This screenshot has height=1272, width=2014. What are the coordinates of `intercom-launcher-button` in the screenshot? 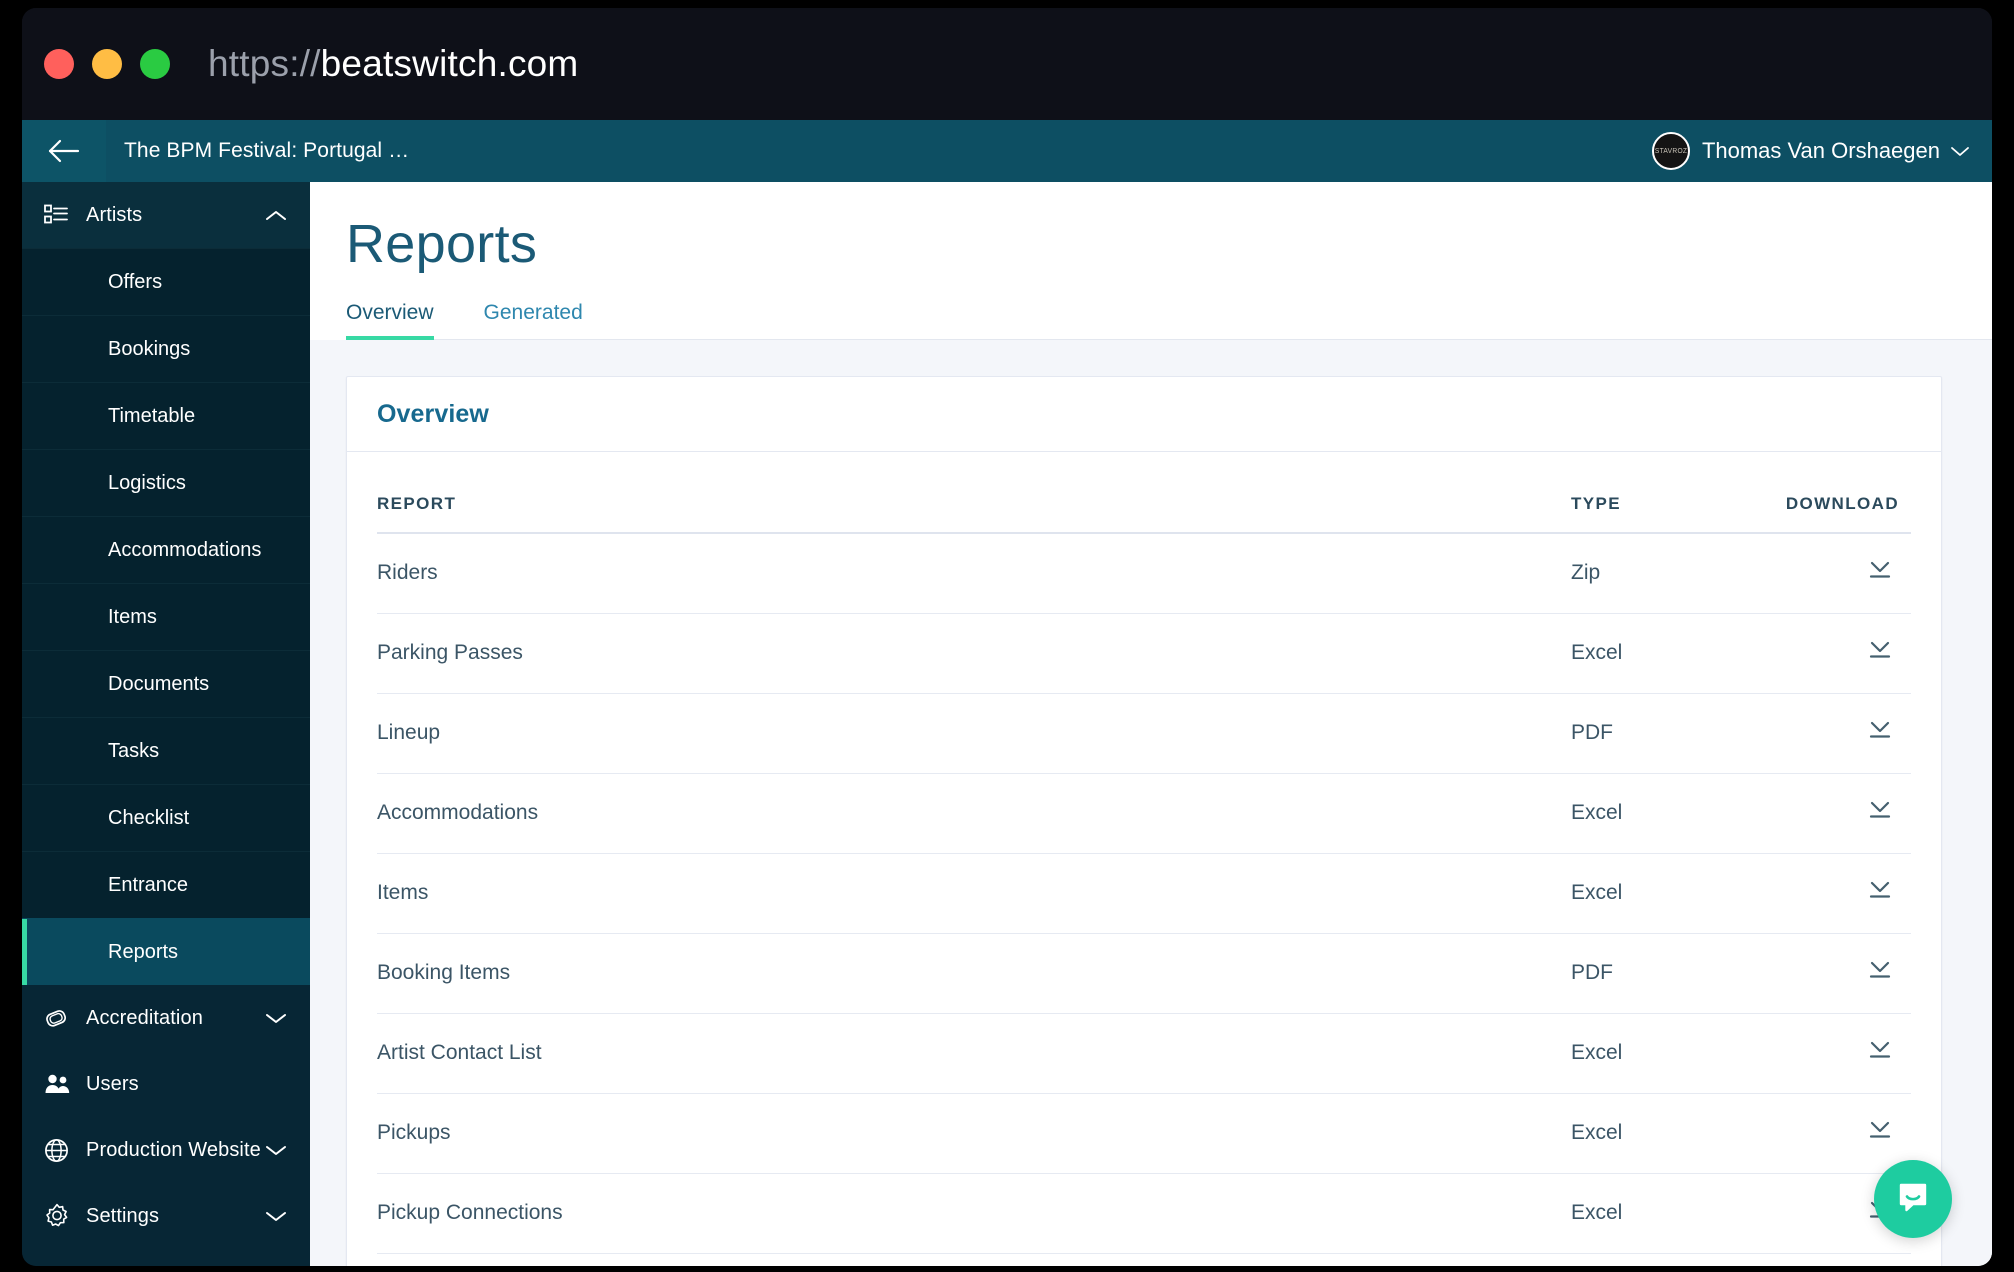 It's located at (1913, 1199).